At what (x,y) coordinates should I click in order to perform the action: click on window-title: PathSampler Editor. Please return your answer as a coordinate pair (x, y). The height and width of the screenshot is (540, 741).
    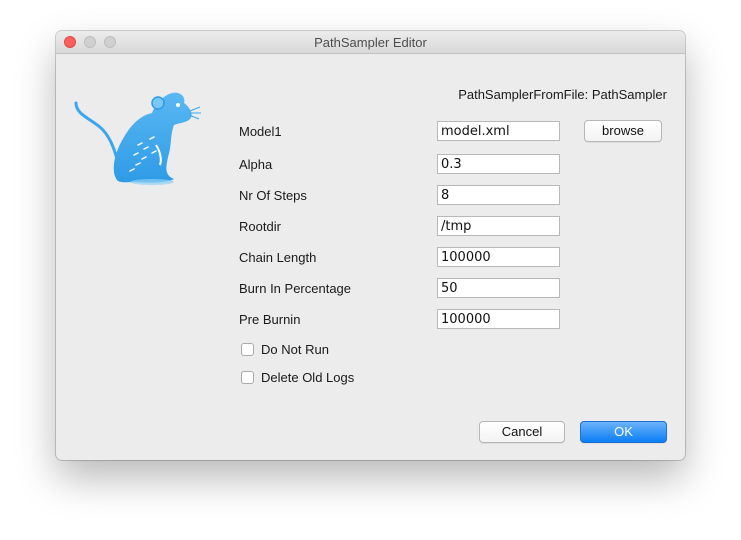
    Looking at the image, I should click on (370, 42).